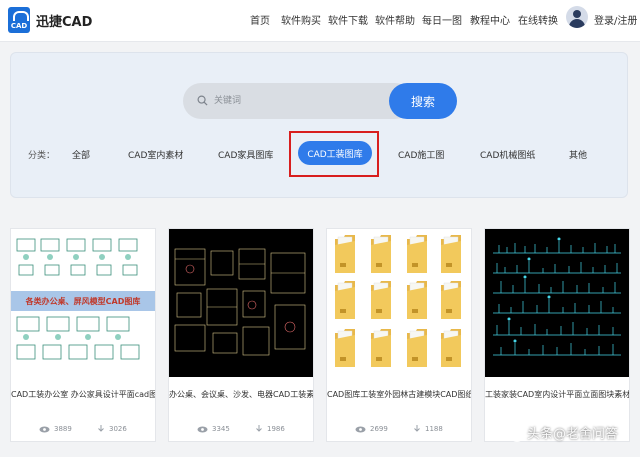 The width and height of the screenshot is (640, 457). What do you see at coordinates (118, 429) in the screenshot?
I see `downloads-count: 3026` at bounding box center [118, 429].